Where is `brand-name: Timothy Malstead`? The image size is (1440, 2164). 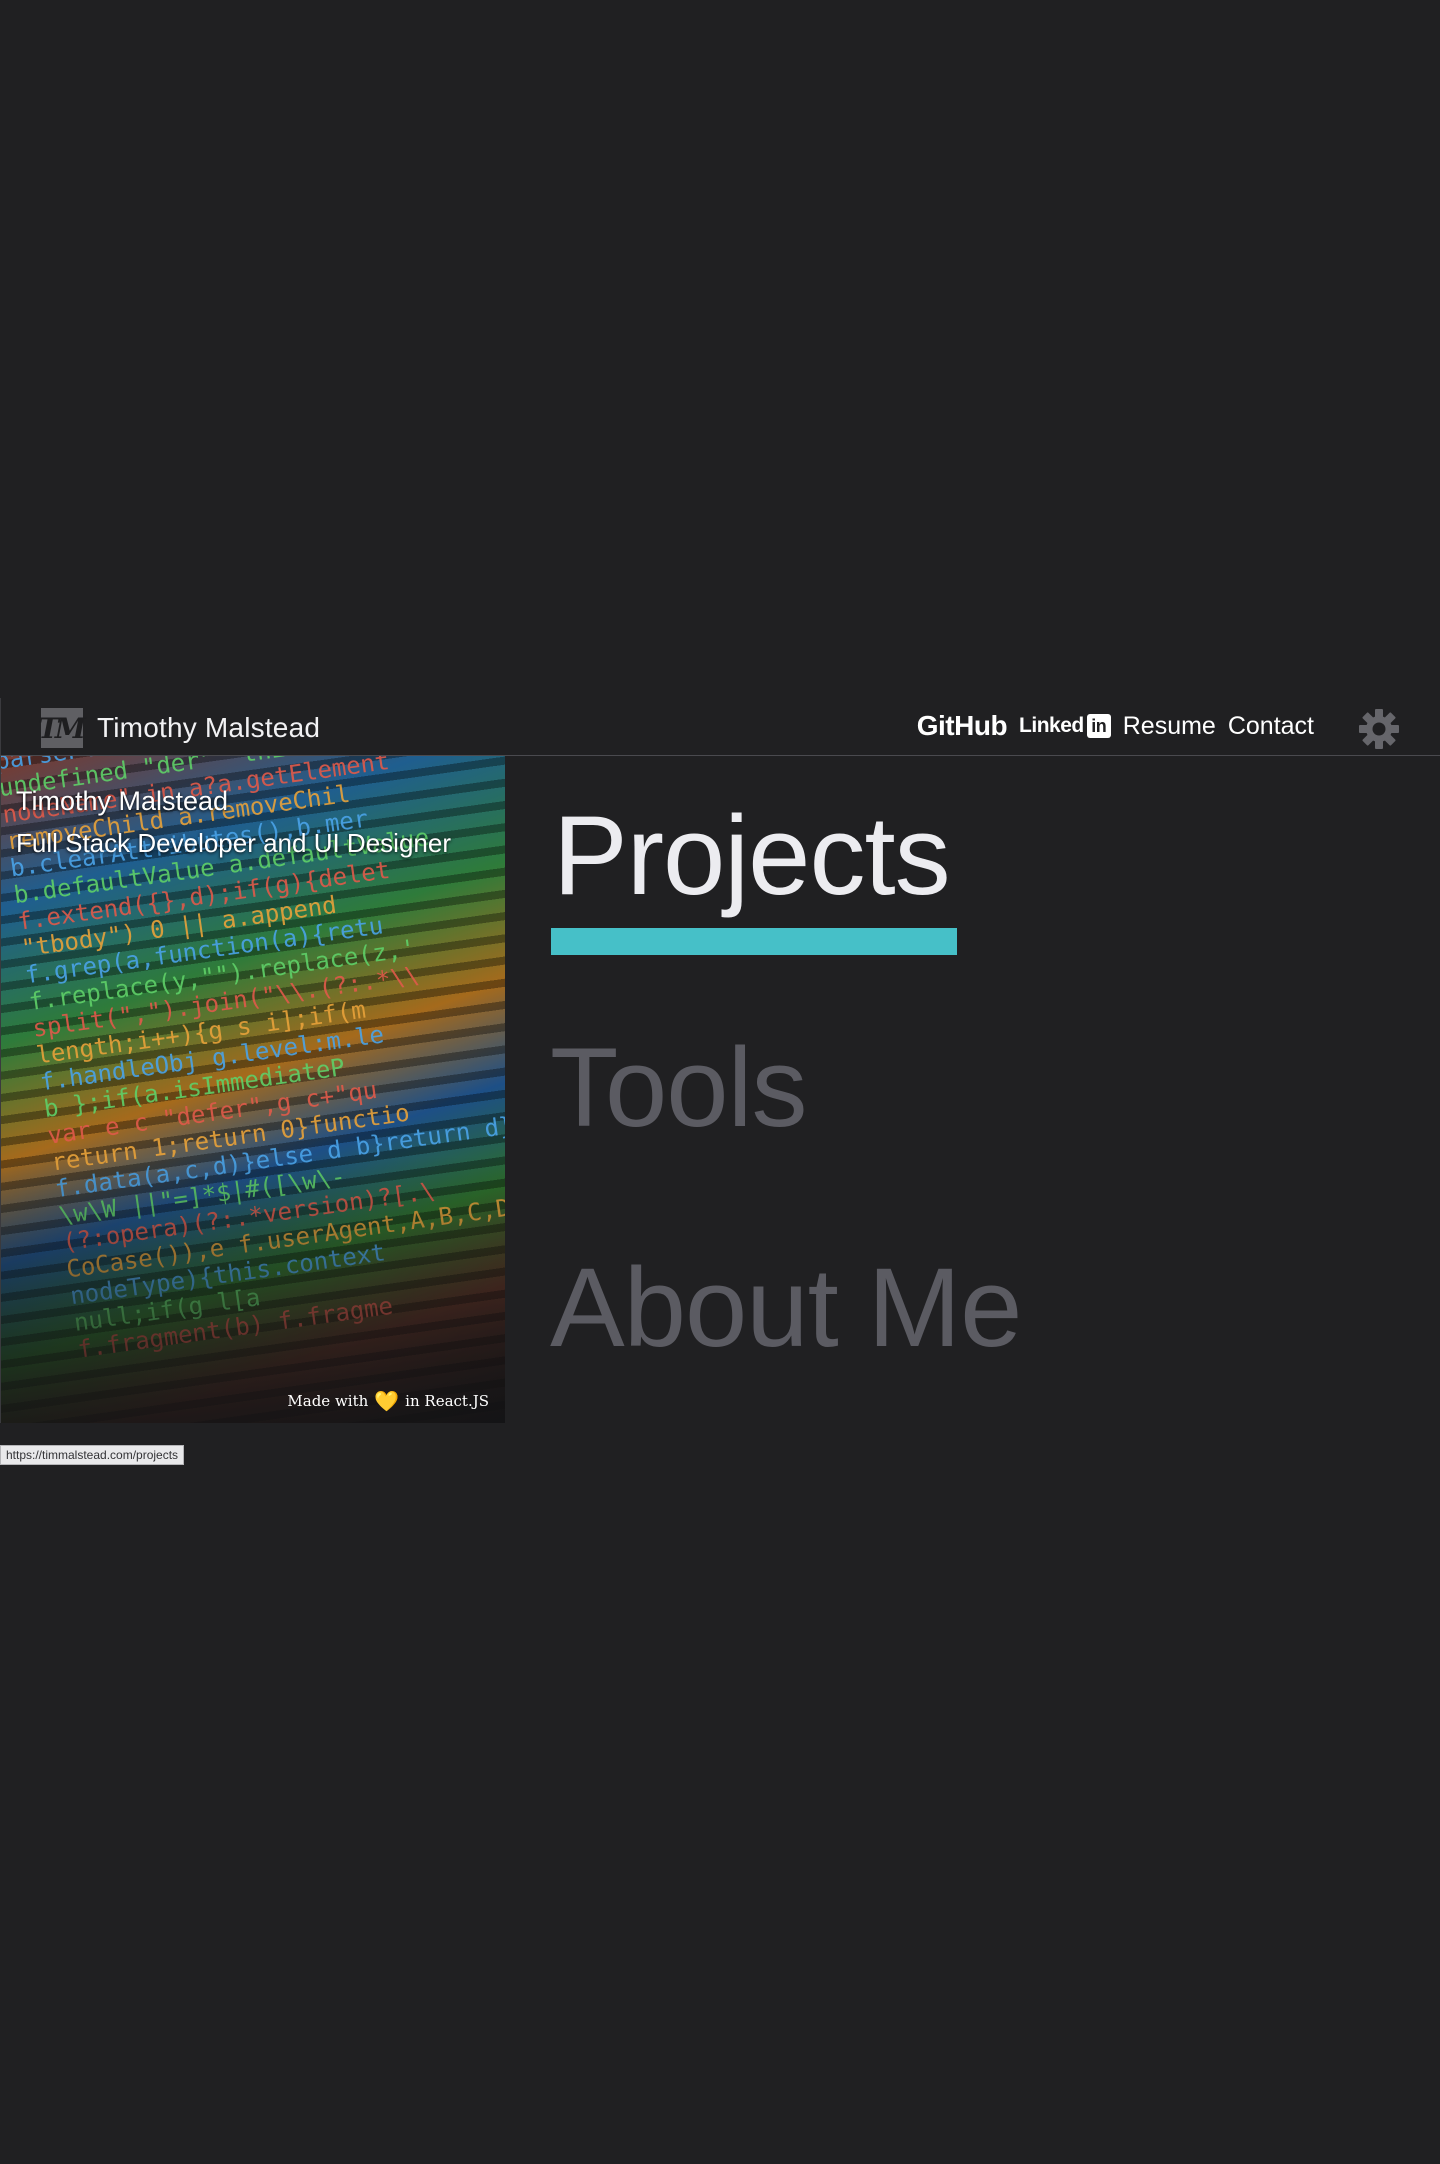 brand-name: Timothy Malstead is located at coordinates (209, 727).